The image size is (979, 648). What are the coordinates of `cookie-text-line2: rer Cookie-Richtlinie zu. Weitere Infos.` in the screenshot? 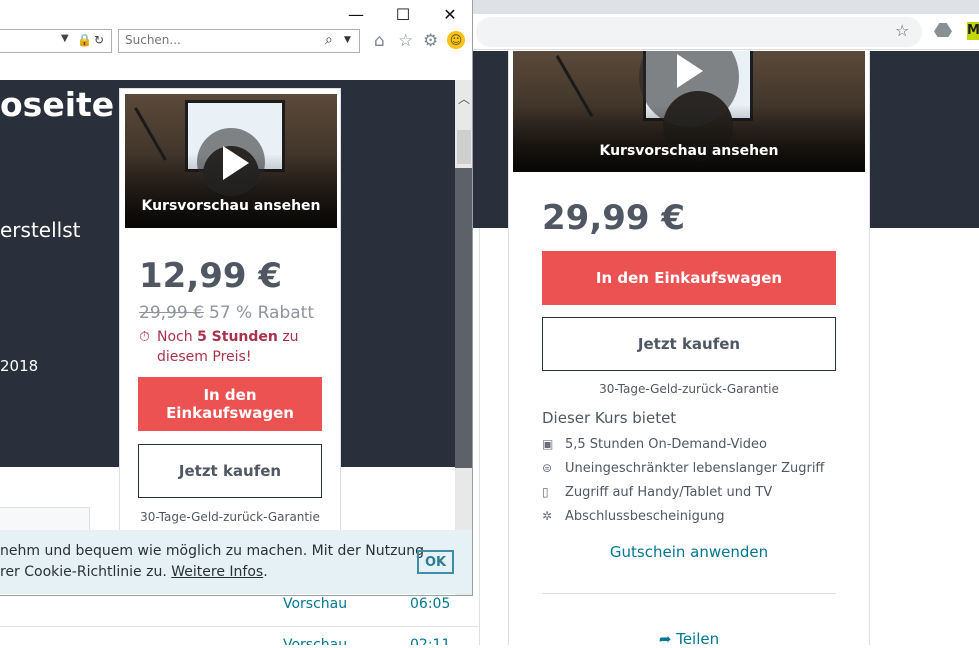 It's located at (134, 572).